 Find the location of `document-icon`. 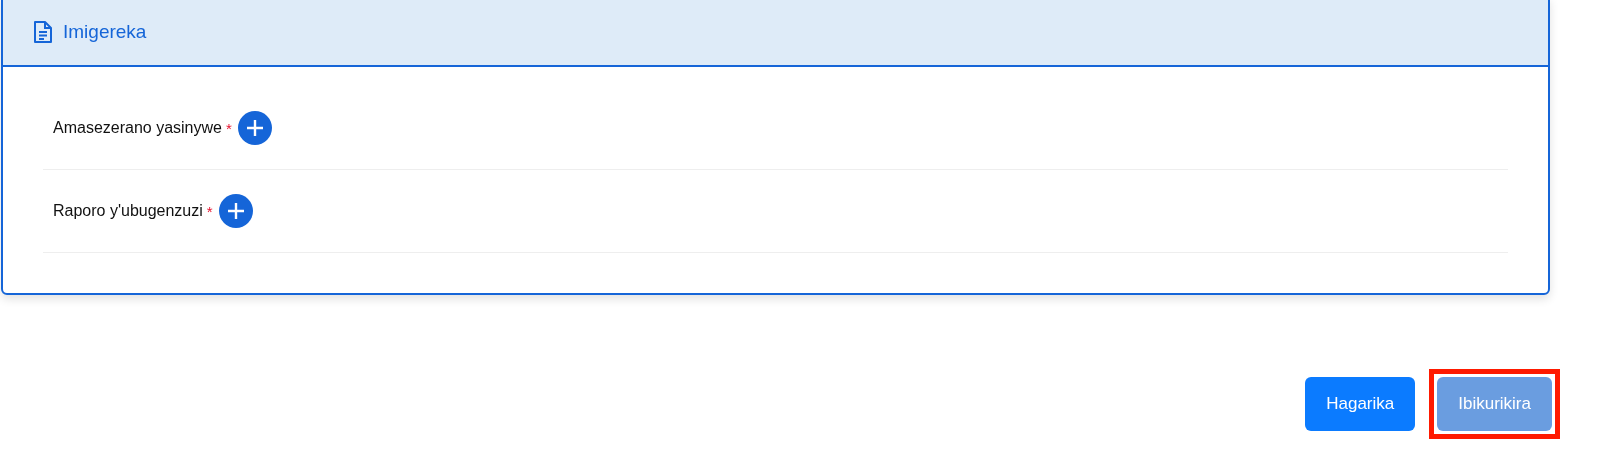

document-icon is located at coordinates (43, 32).